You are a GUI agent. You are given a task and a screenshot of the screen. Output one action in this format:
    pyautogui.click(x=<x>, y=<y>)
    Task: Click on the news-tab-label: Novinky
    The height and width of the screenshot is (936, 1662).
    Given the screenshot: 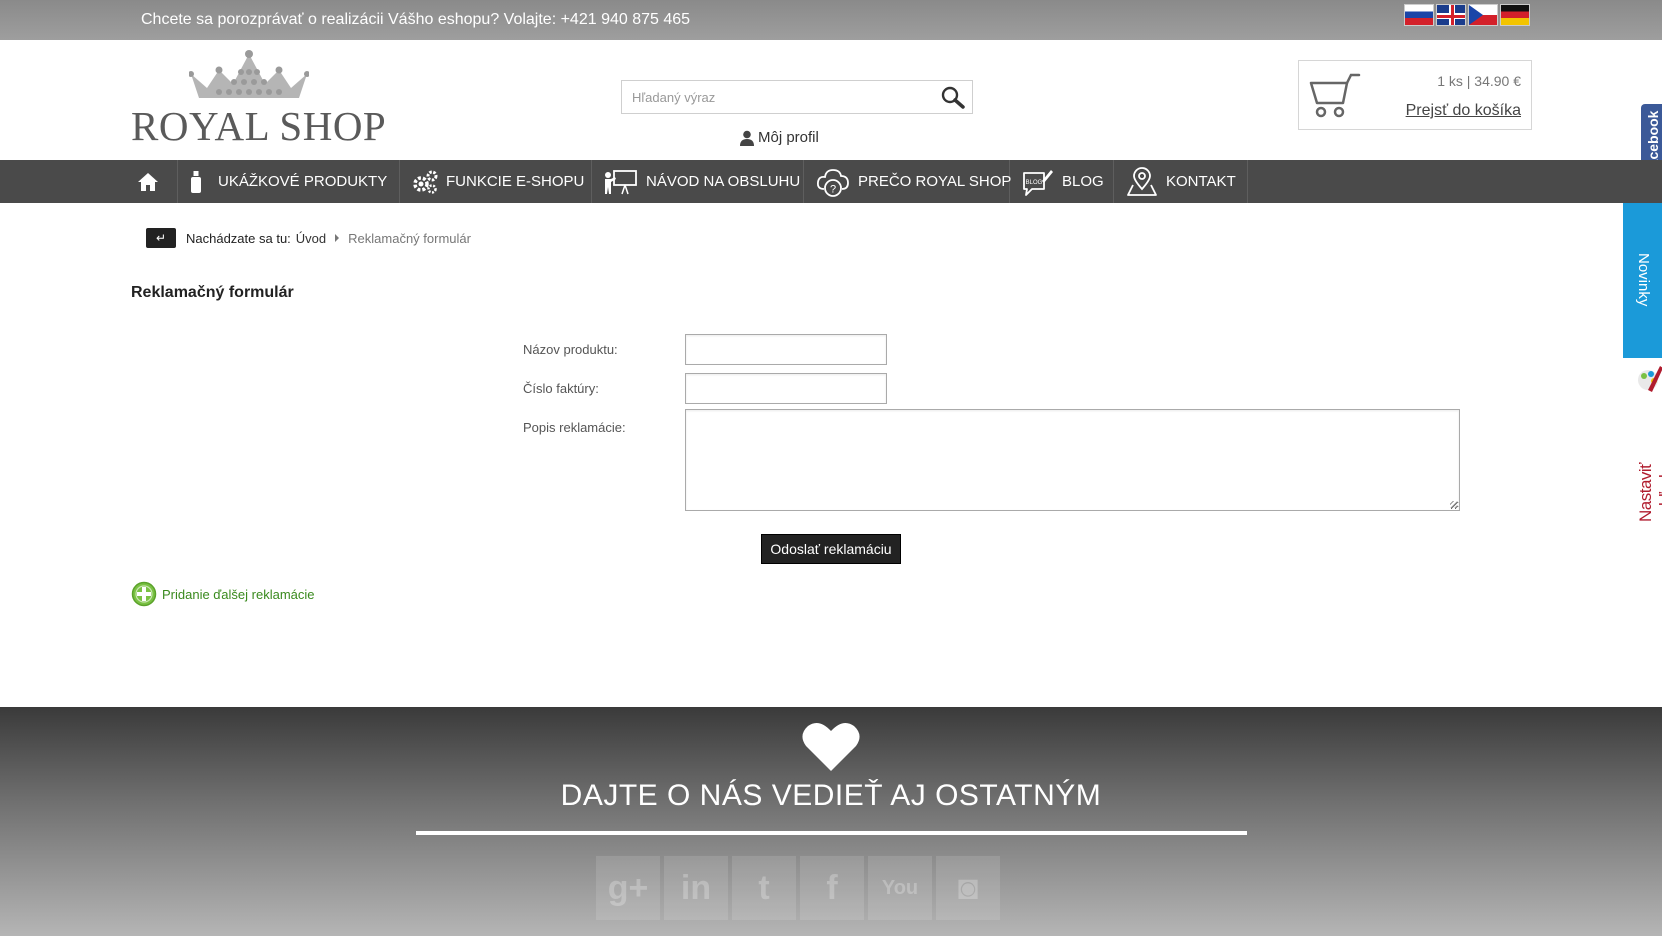 What is the action you would take?
    pyautogui.click(x=1643, y=280)
    